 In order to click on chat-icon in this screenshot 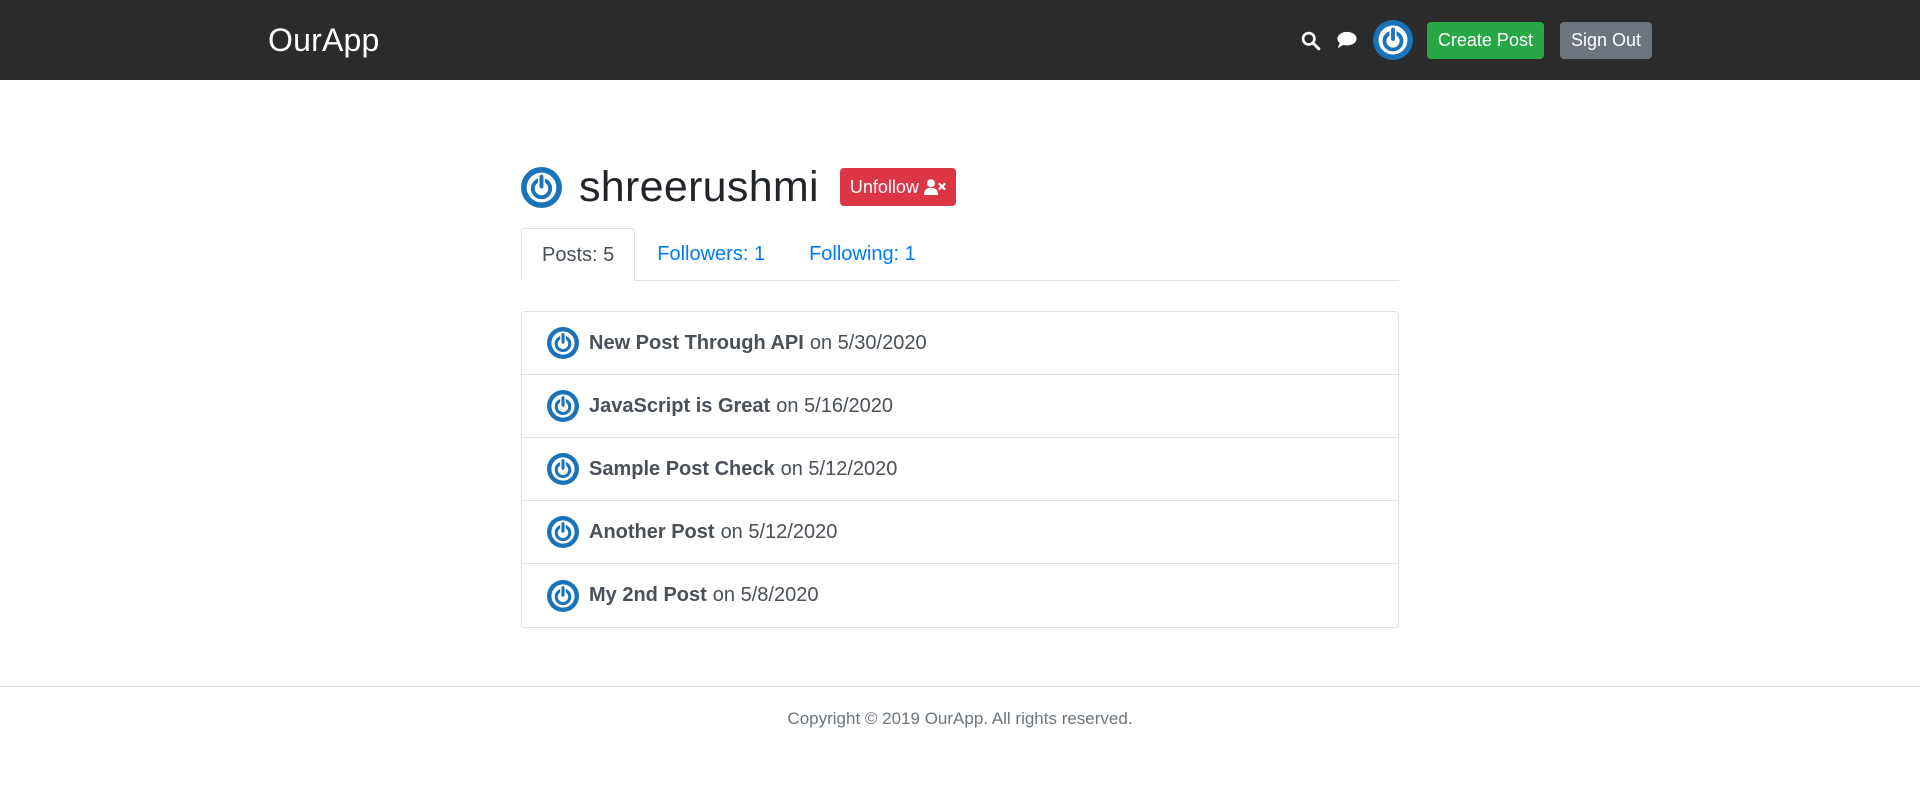, I will do `click(1347, 40)`.